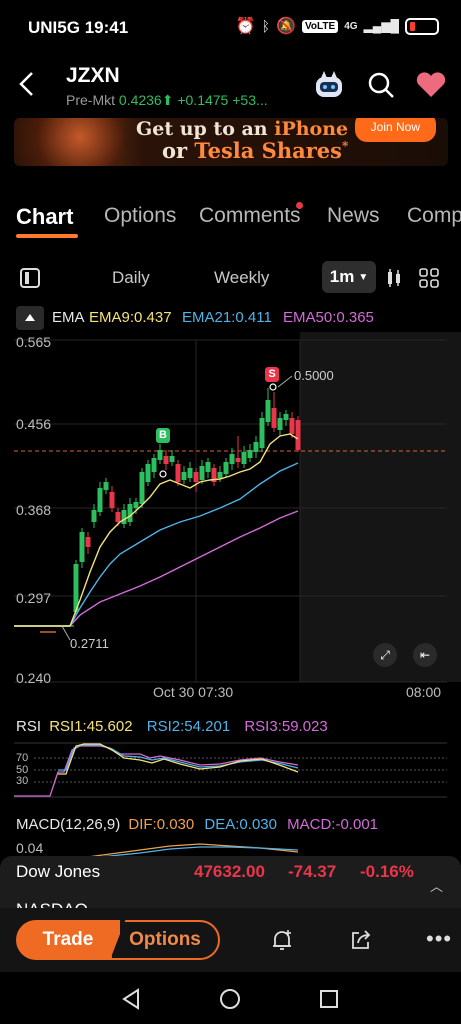 Image resolution: width=461 pixels, height=1024 pixels. Describe the element at coordinates (282, 940) in the screenshot. I see `price-alert-bell-icon` at that location.